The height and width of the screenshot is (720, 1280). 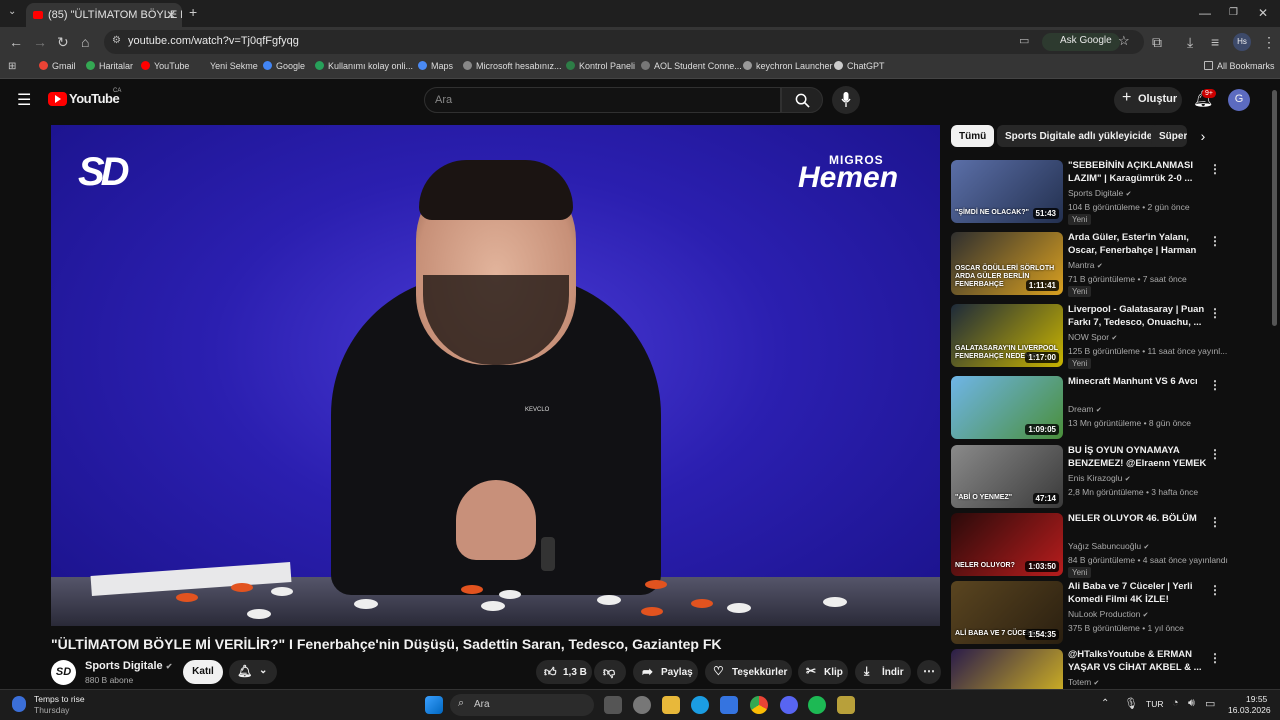 I want to click on video-thumbnail: "ŞİMDİ NE OLACAK?" 51:43, so click(x=1007, y=191).